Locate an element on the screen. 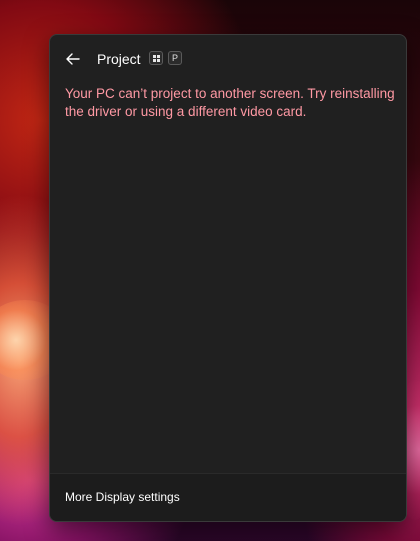  shortcut-key-letter: P is located at coordinates (175, 58).